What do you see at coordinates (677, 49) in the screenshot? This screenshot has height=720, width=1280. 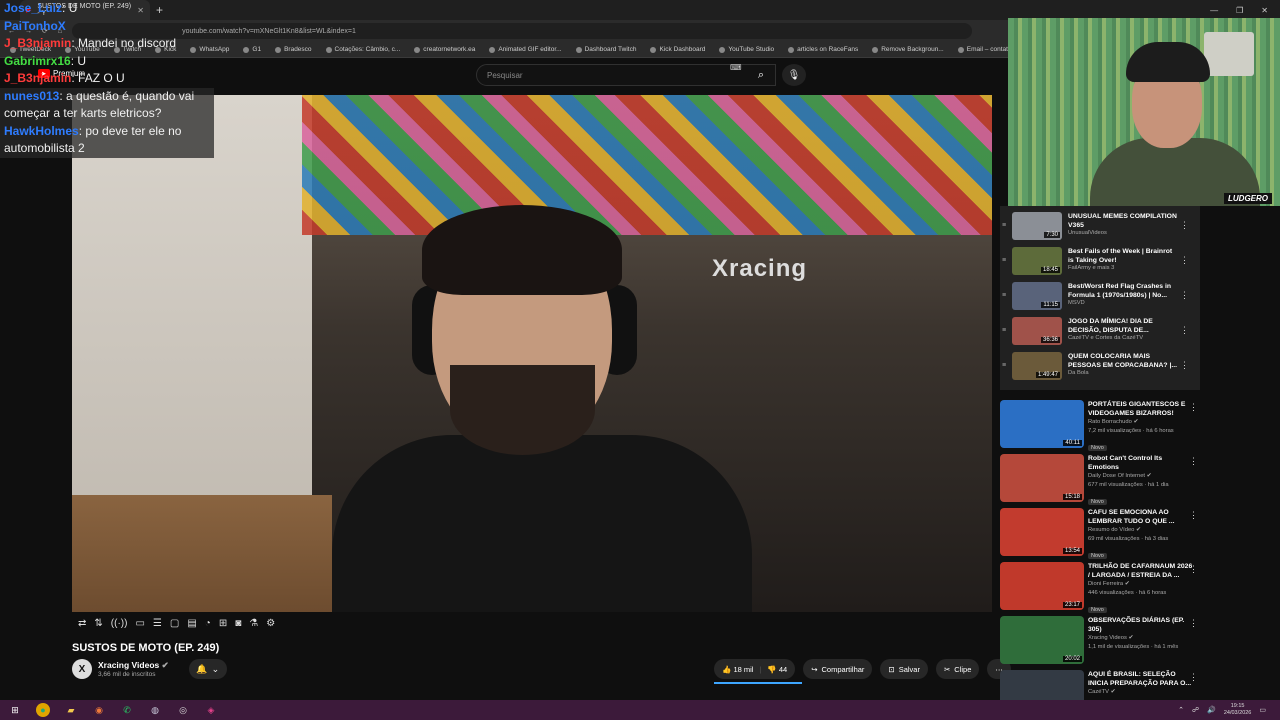 I see `bookmark-item: Kick Dashboard` at bounding box center [677, 49].